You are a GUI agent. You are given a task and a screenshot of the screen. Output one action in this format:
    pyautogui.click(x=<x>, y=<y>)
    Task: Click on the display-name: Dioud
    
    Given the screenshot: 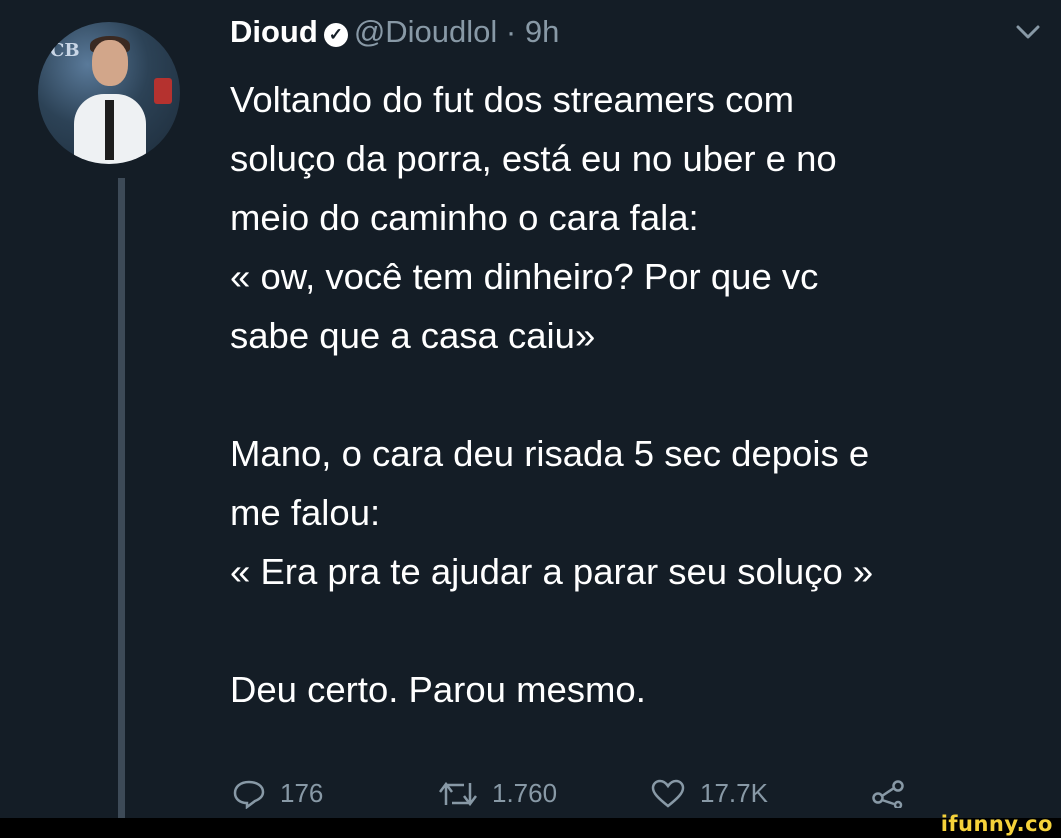 What is the action you would take?
    pyautogui.click(x=274, y=31)
    